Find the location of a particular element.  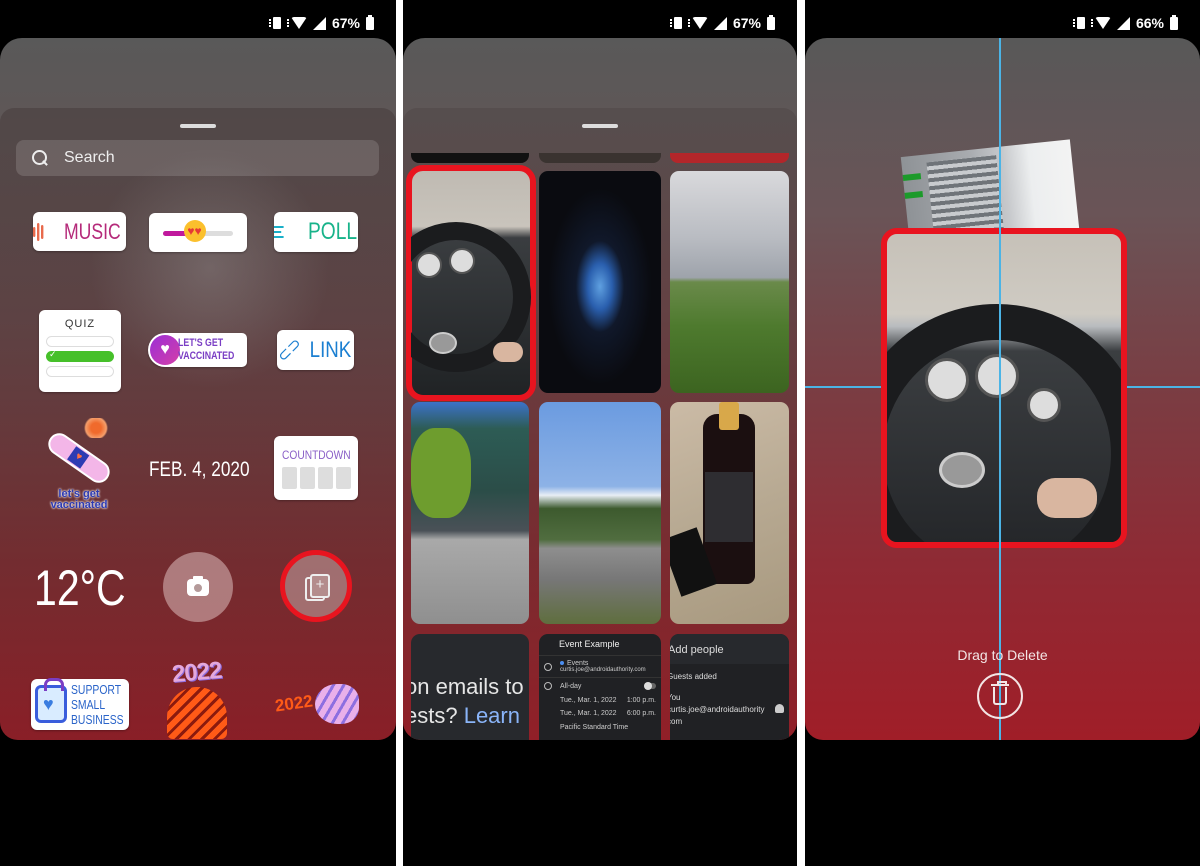

camera-icon is located at coordinates (198, 585).